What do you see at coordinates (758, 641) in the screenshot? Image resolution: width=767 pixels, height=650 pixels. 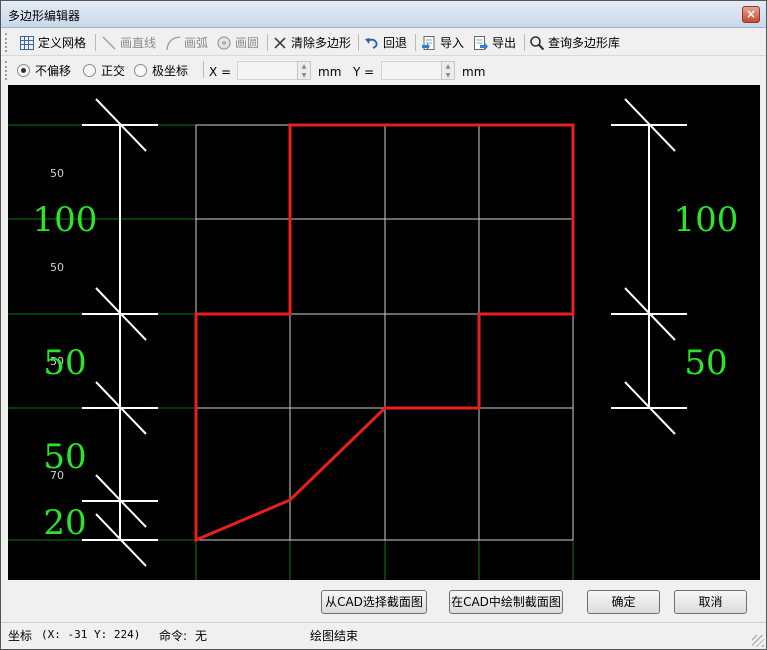 I see `resize-grip` at bounding box center [758, 641].